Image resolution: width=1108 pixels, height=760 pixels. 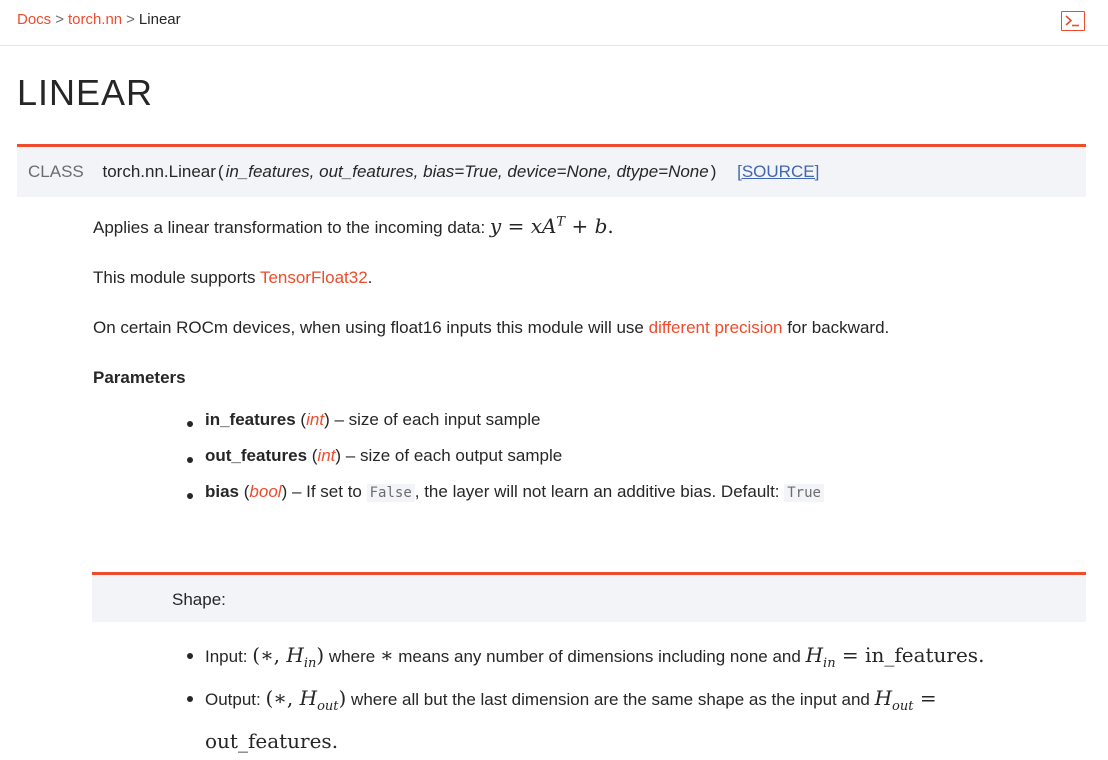 What do you see at coordinates (561, 222) in the screenshot?
I see `math-T: T` at bounding box center [561, 222].